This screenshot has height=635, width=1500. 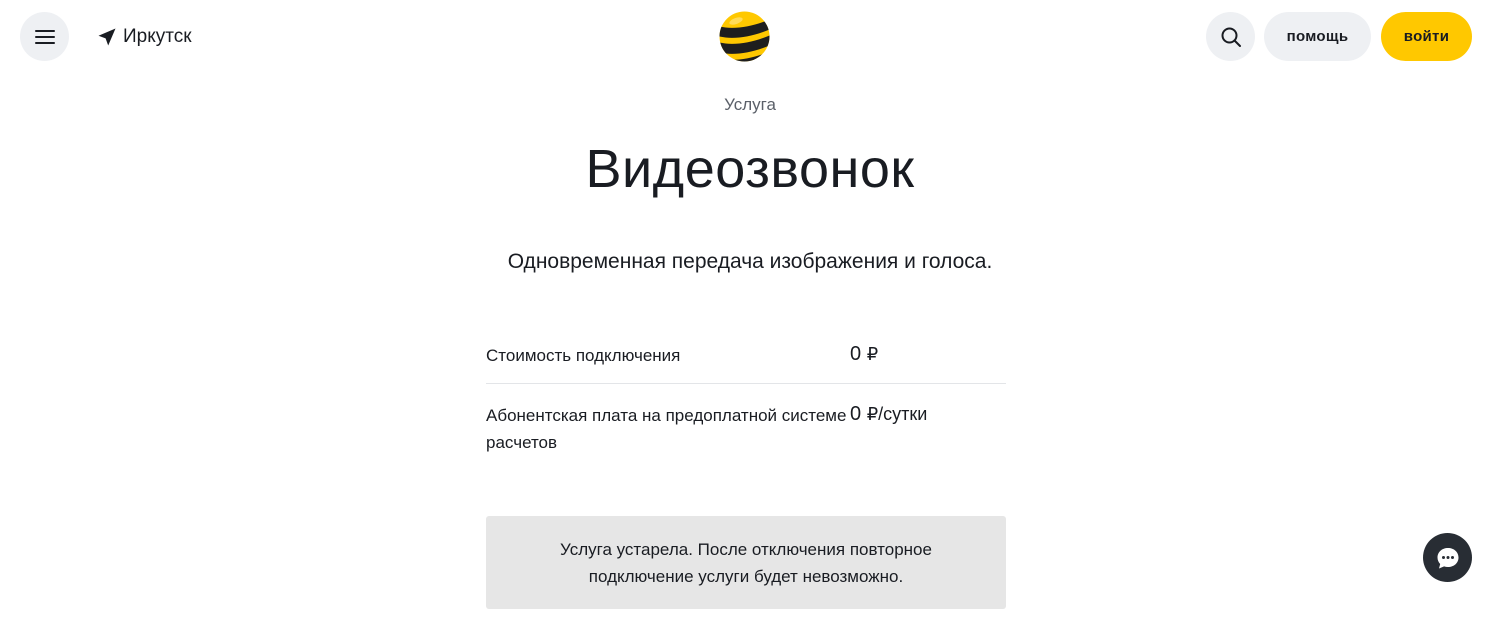 I want to click on price-unit: ₽/сутки, so click(x=897, y=414).